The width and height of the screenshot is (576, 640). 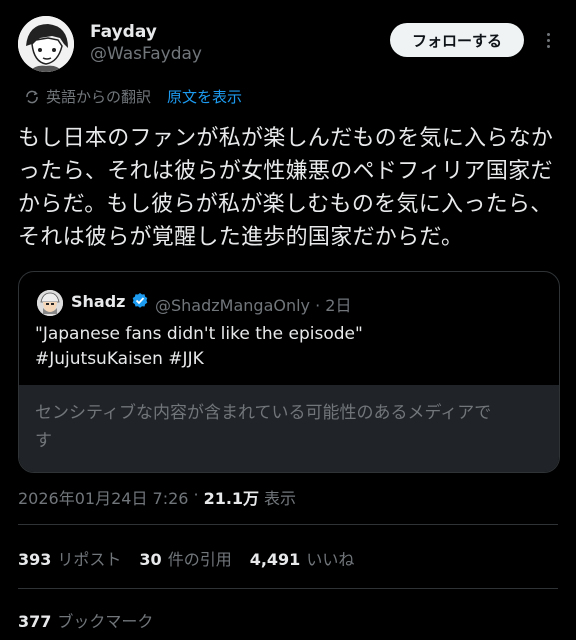 What do you see at coordinates (98, 301) in the screenshot?
I see `quote-author-name: Shadz` at bounding box center [98, 301].